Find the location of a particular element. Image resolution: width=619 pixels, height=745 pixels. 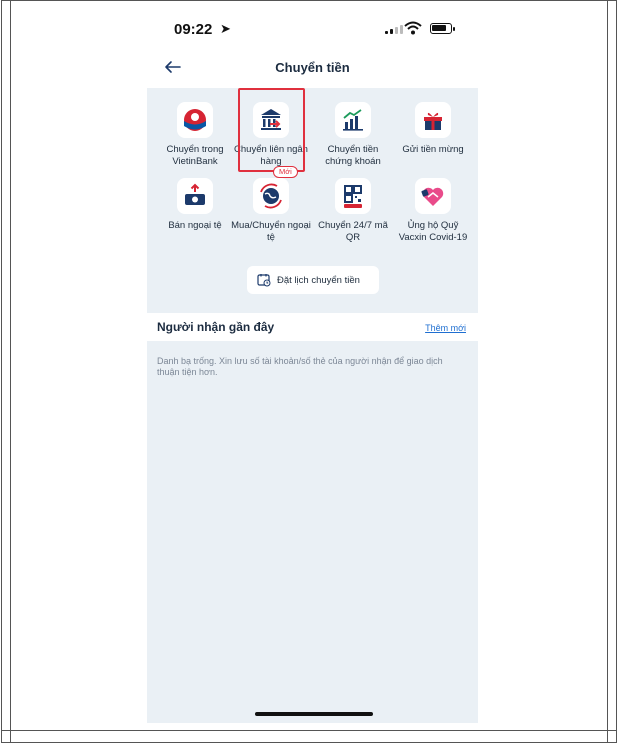

table-row-divider is located at coordinates (309, 730).